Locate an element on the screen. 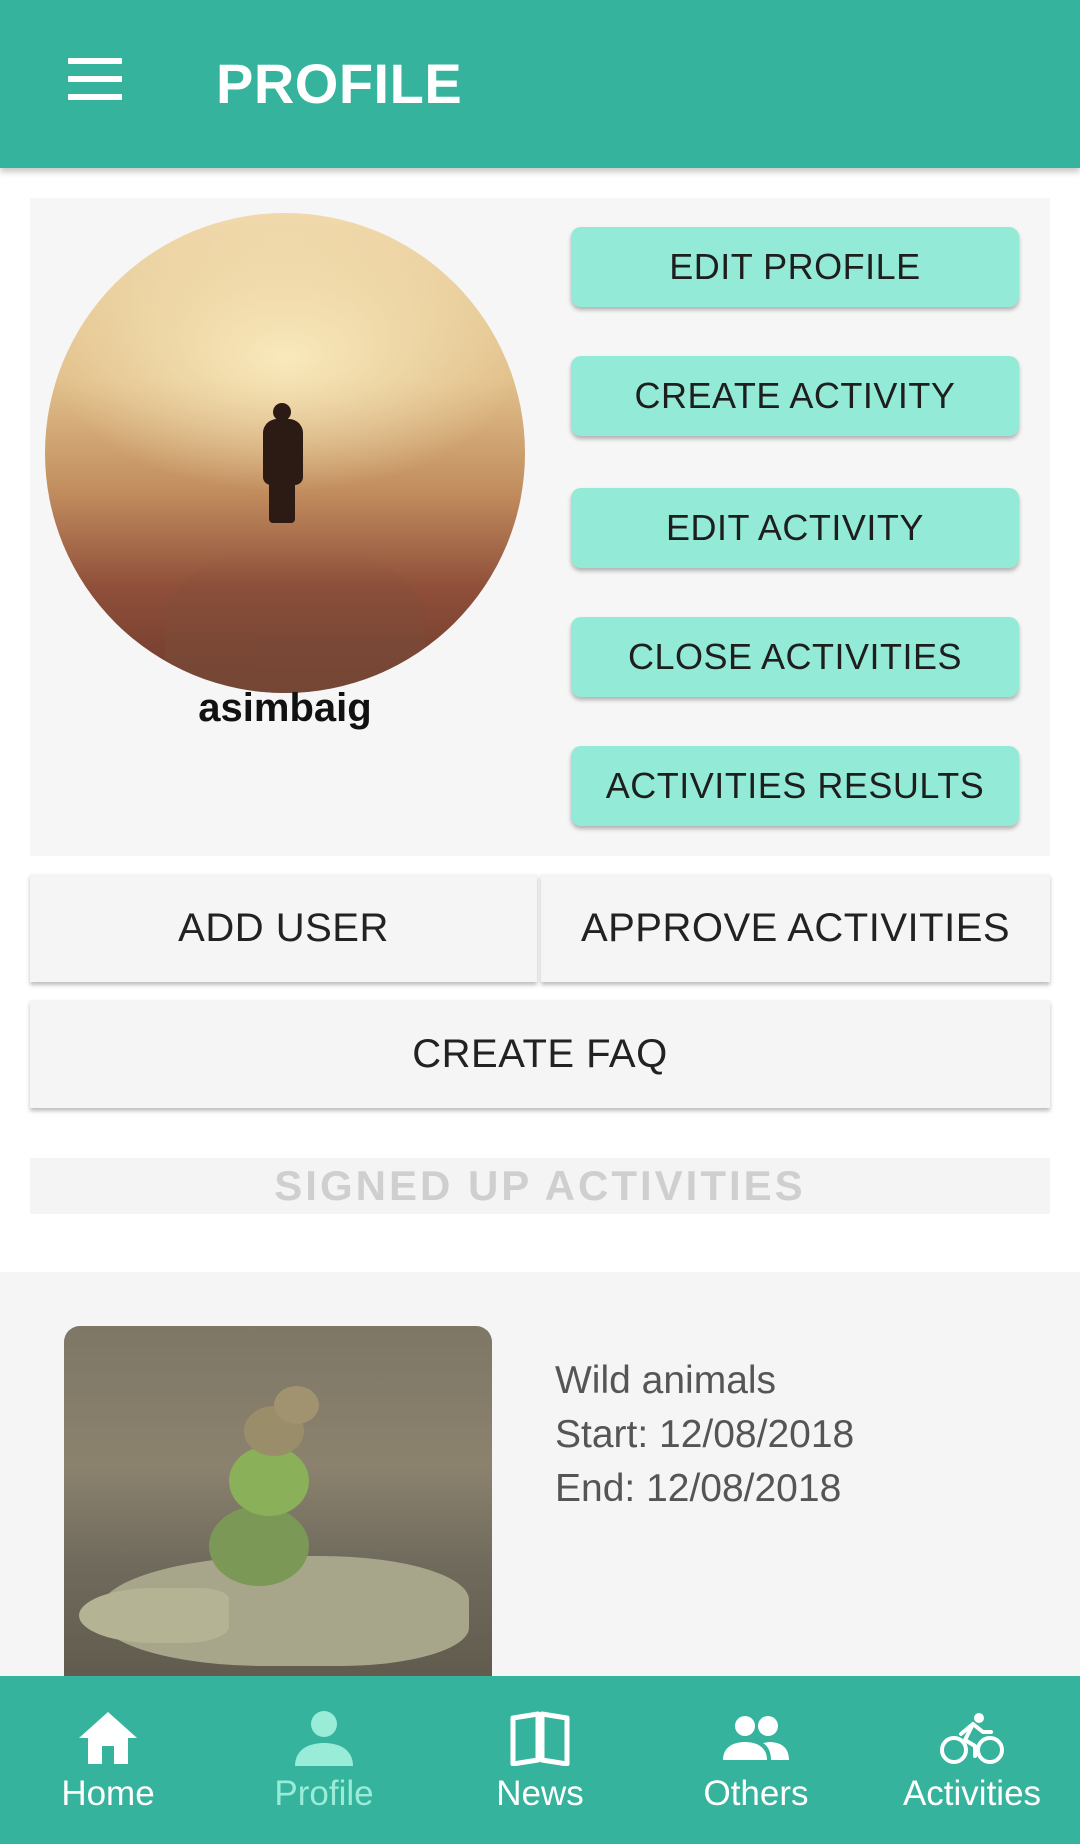 The image size is (1080, 1844). page-title: PROFILE is located at coordinates (339, 83).